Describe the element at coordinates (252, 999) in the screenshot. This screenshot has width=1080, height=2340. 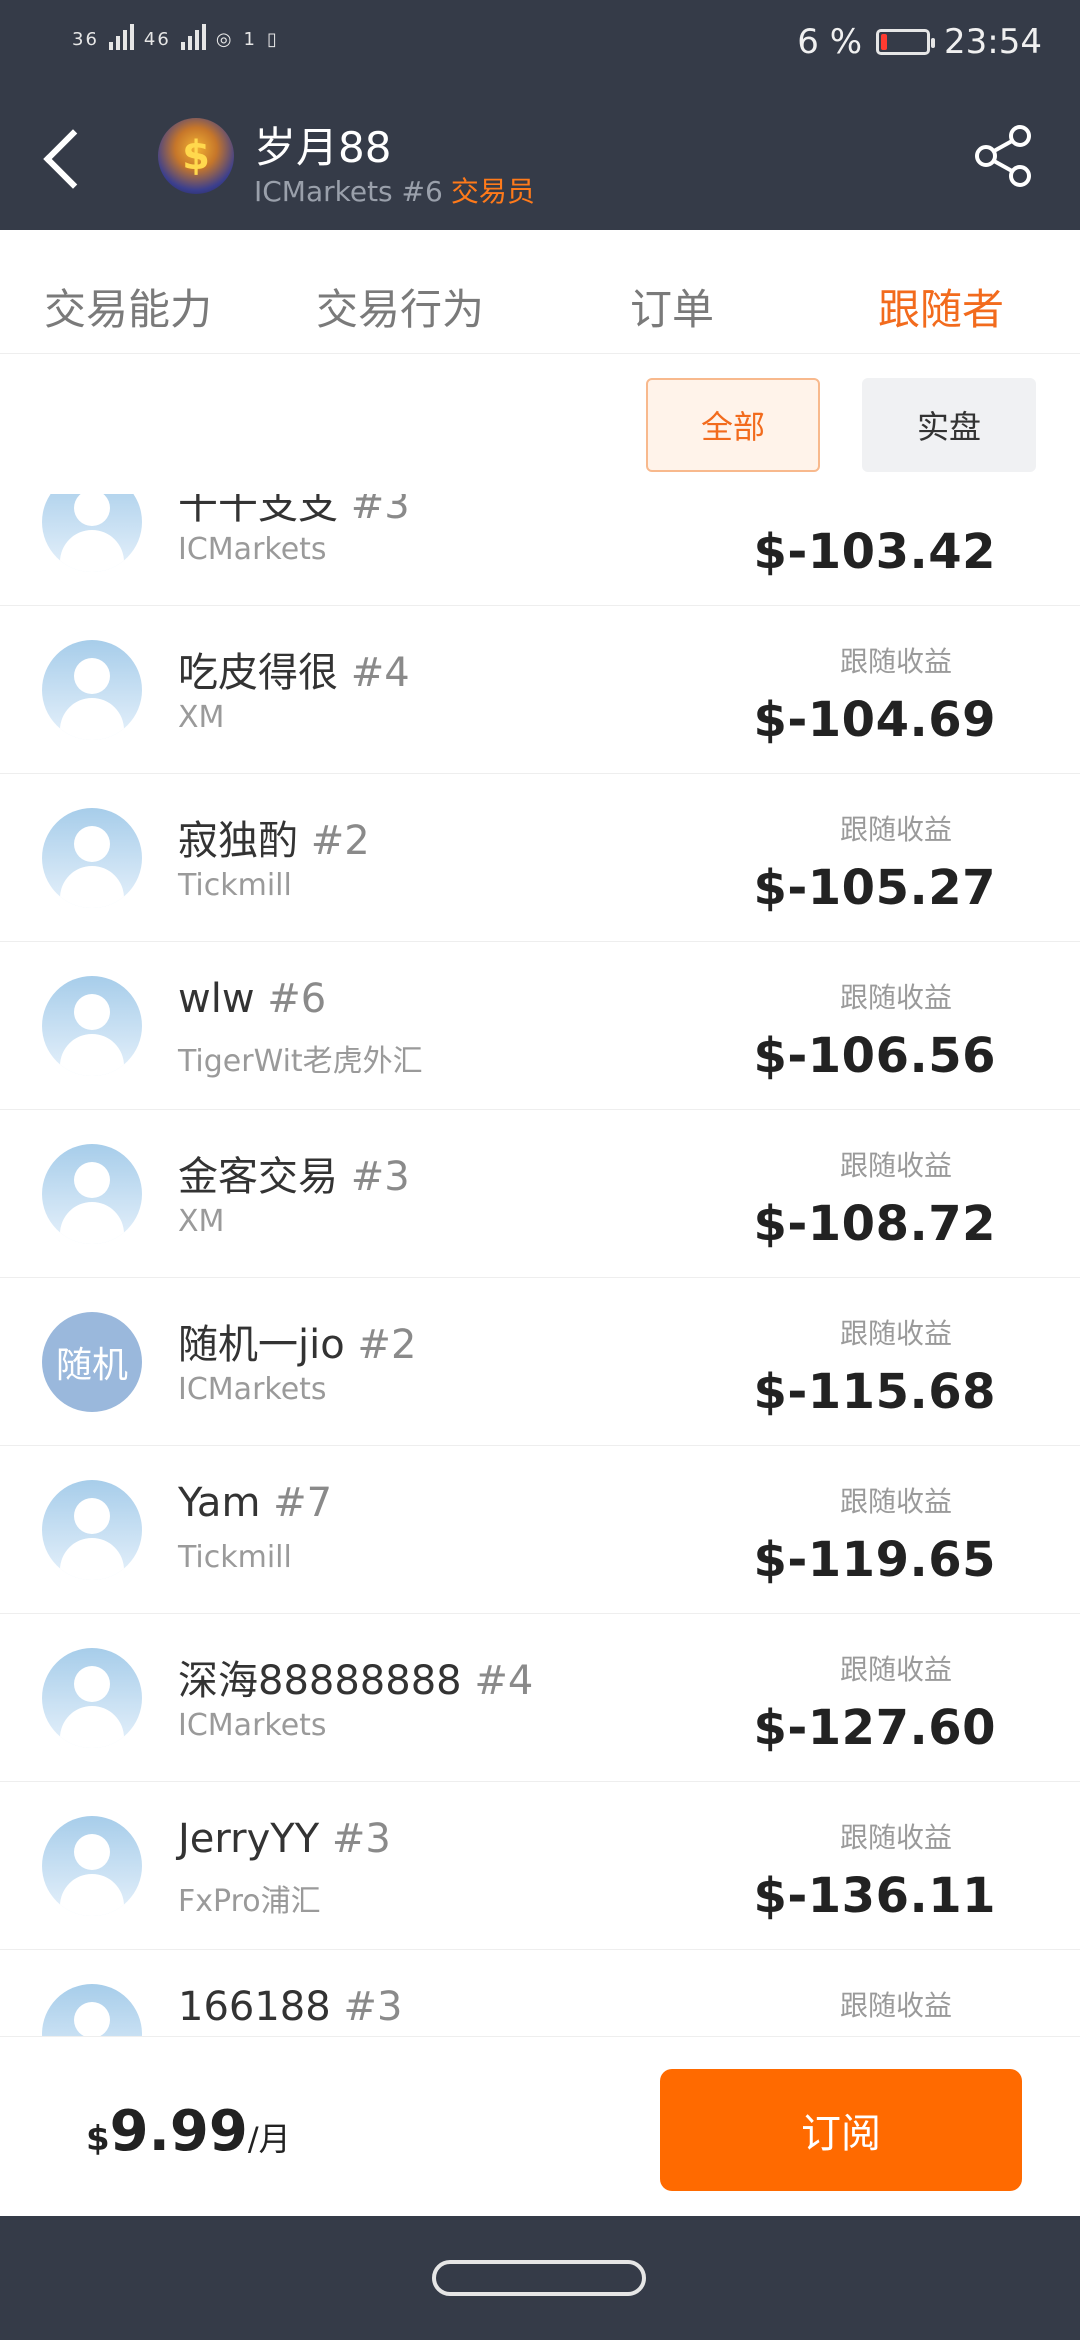
I see `follower-name: wlw #6` at that location.